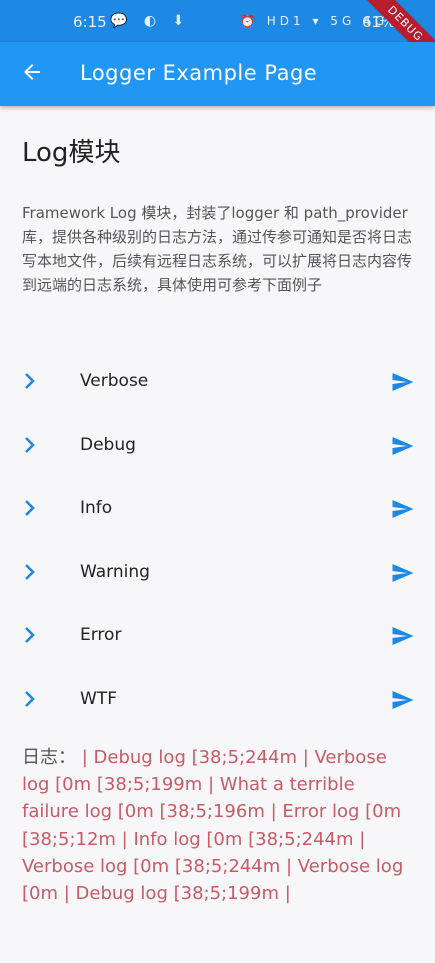  Describe the element at coordinates (90, 22) in the screenshot. I see `status-time: 6:15` at that location.